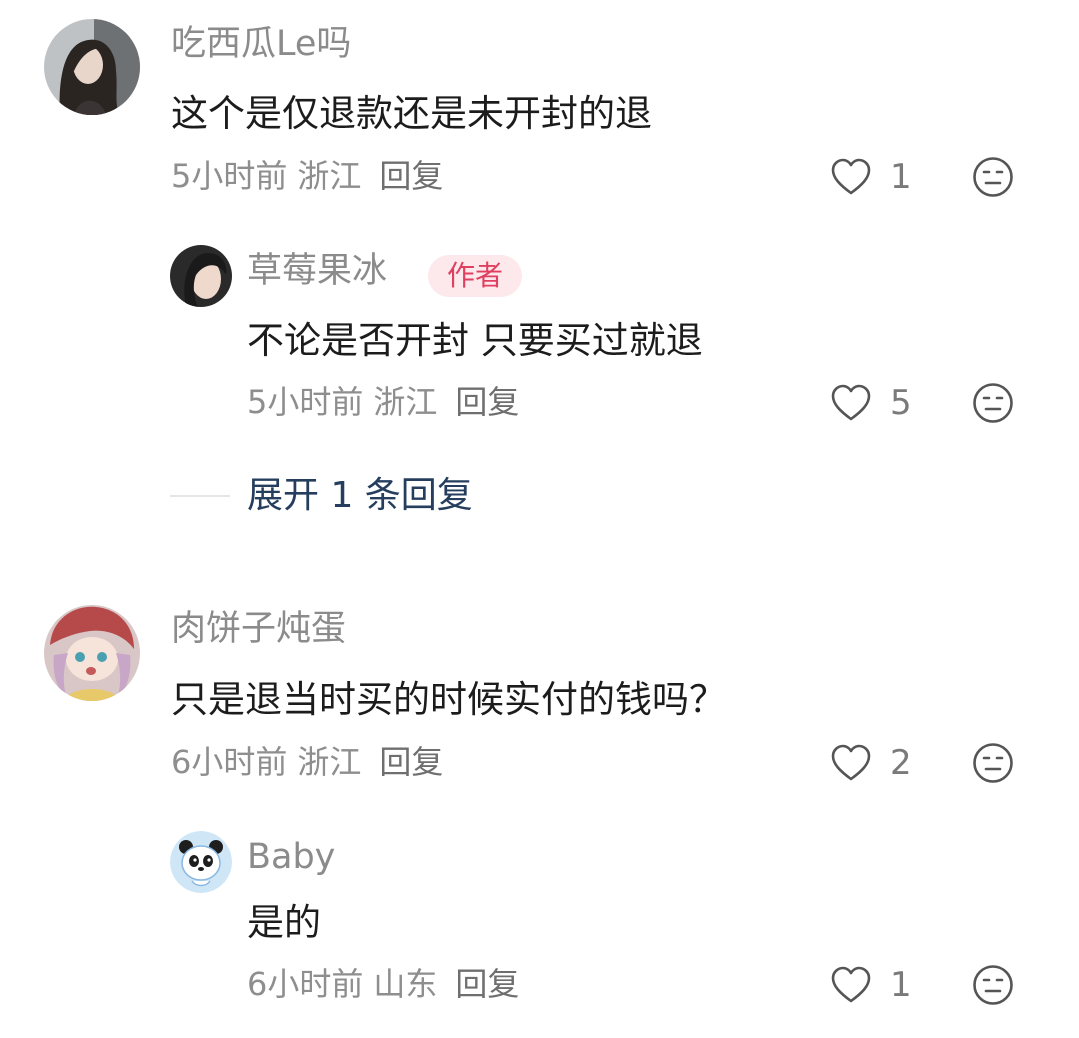 This screenshot has width=1079, height=1038. What do you see at coordinates (475, 276) in the screenshot?
I see `author-badge: 作者` at bounding box center [475, 276].